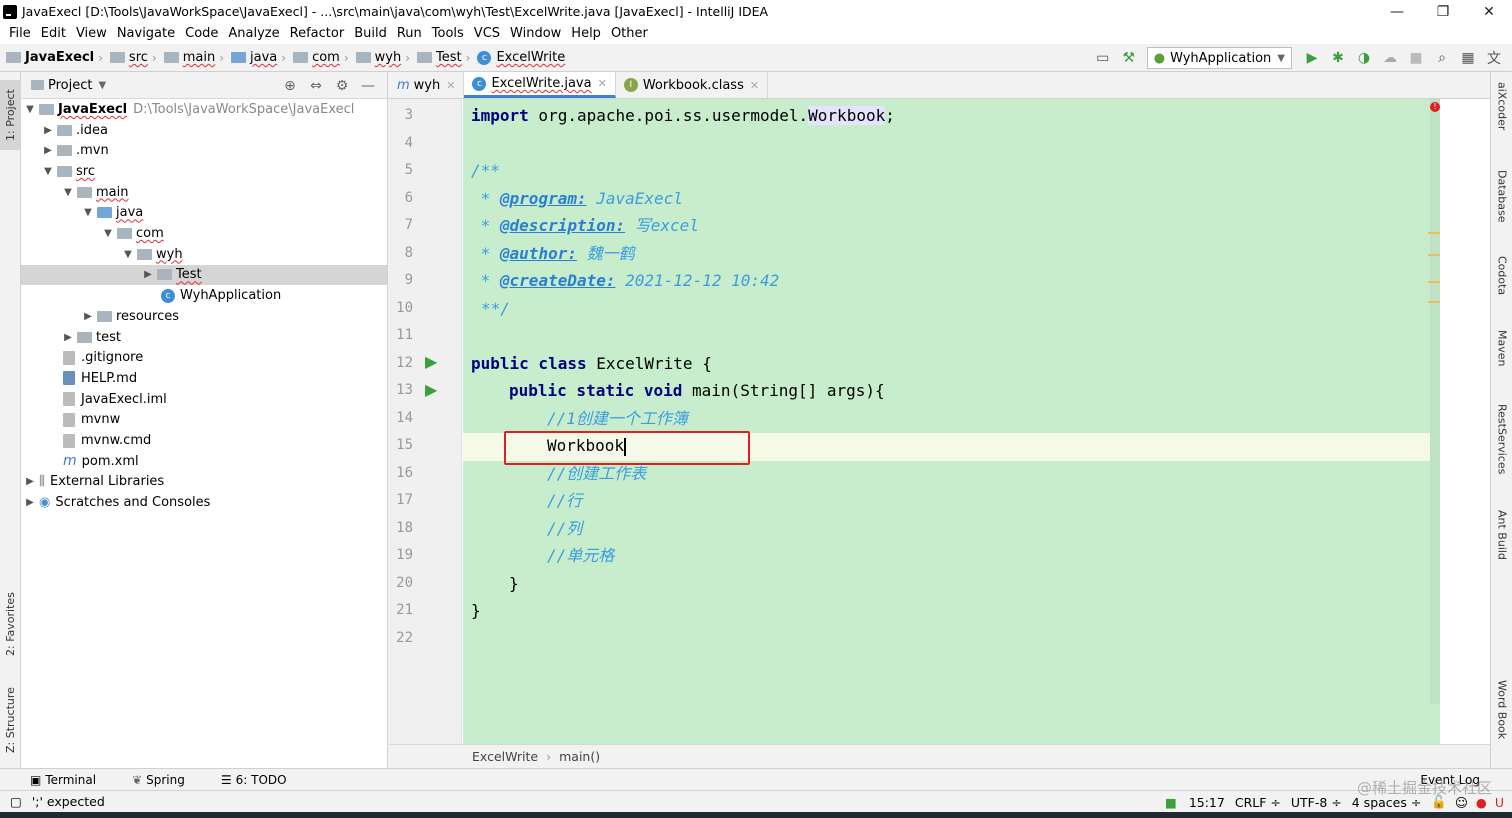 The image size is (1512, 818). I want to click on line-separator: CRLF ÷, so click(1258, 802).